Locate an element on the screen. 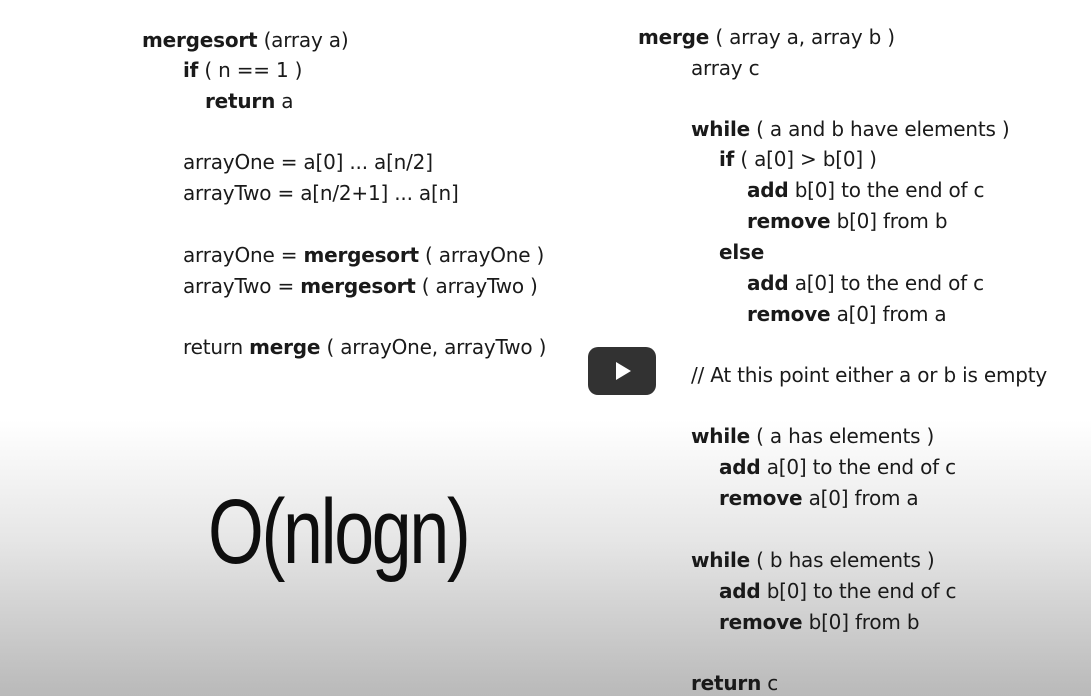 Image resolution: width=1091 pixels, height=696 pixels. code-line: arrayTwo = a[n/2+1] ... a[n] is located at coordinates (321, 193).